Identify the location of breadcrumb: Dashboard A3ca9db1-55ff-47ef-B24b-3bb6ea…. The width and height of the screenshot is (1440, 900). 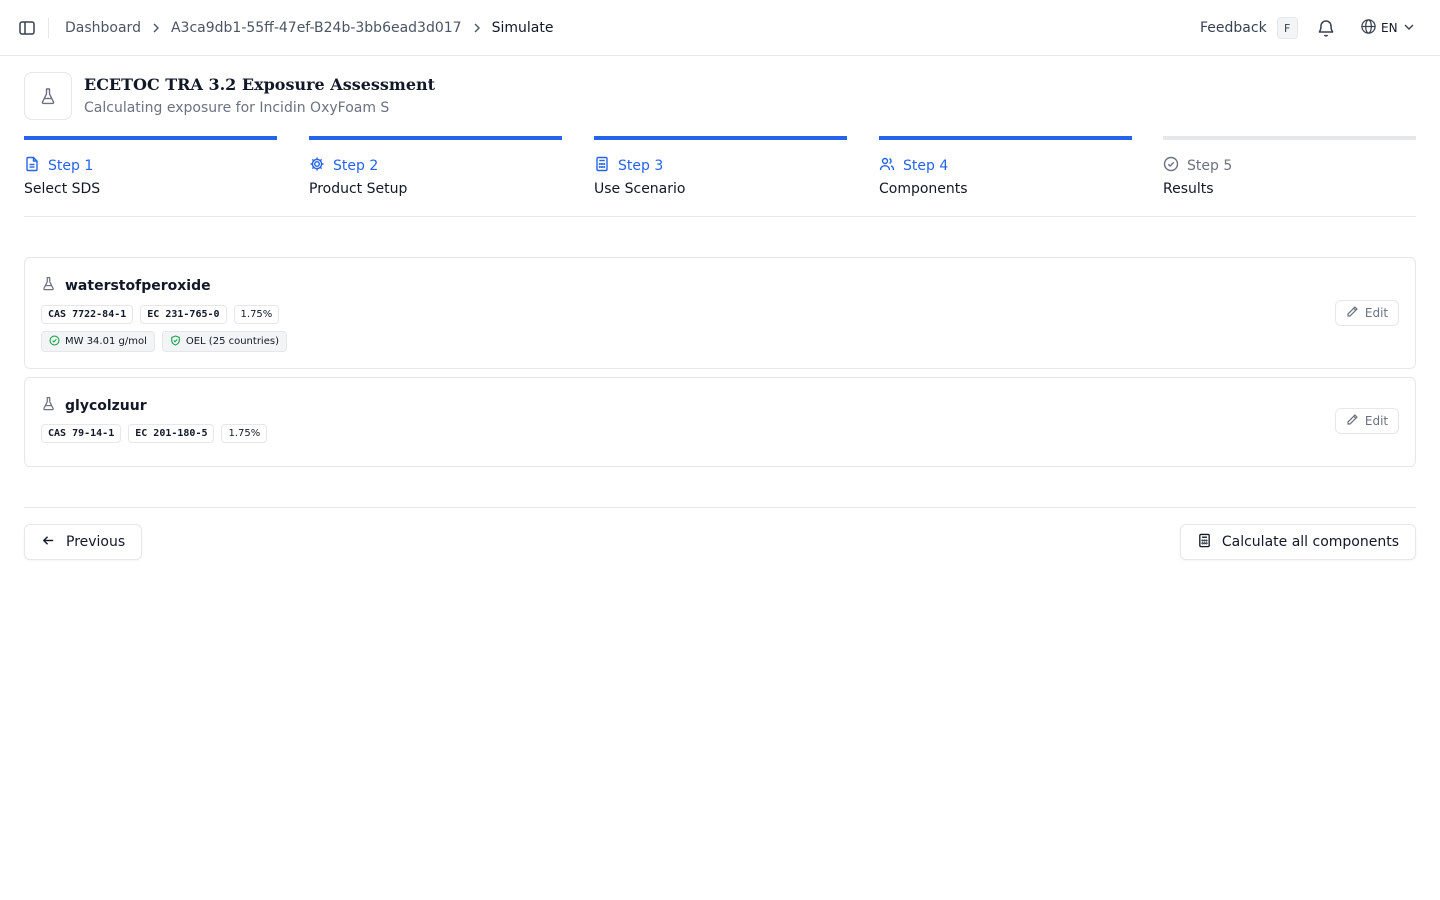
(309, 28).